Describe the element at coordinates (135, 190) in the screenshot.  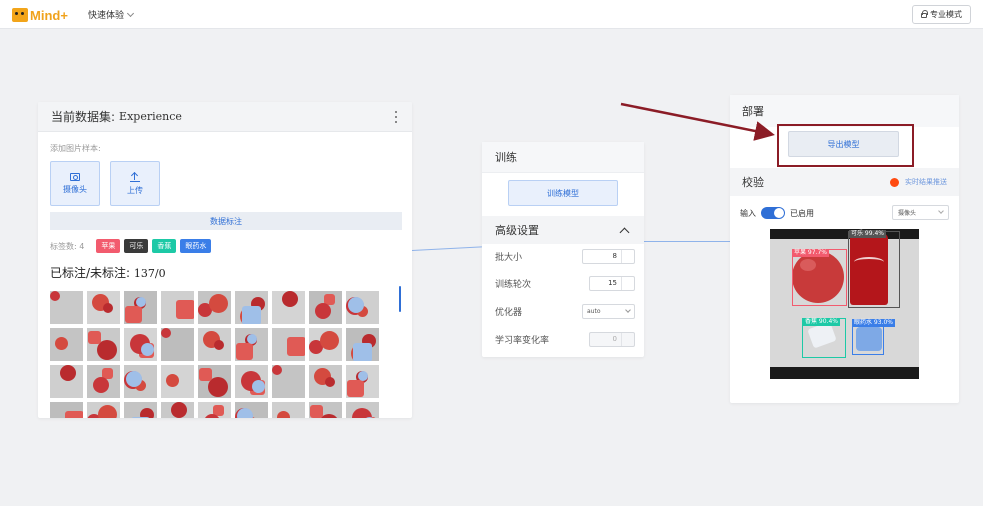
I see `upload-button-label: 上传` at that location.